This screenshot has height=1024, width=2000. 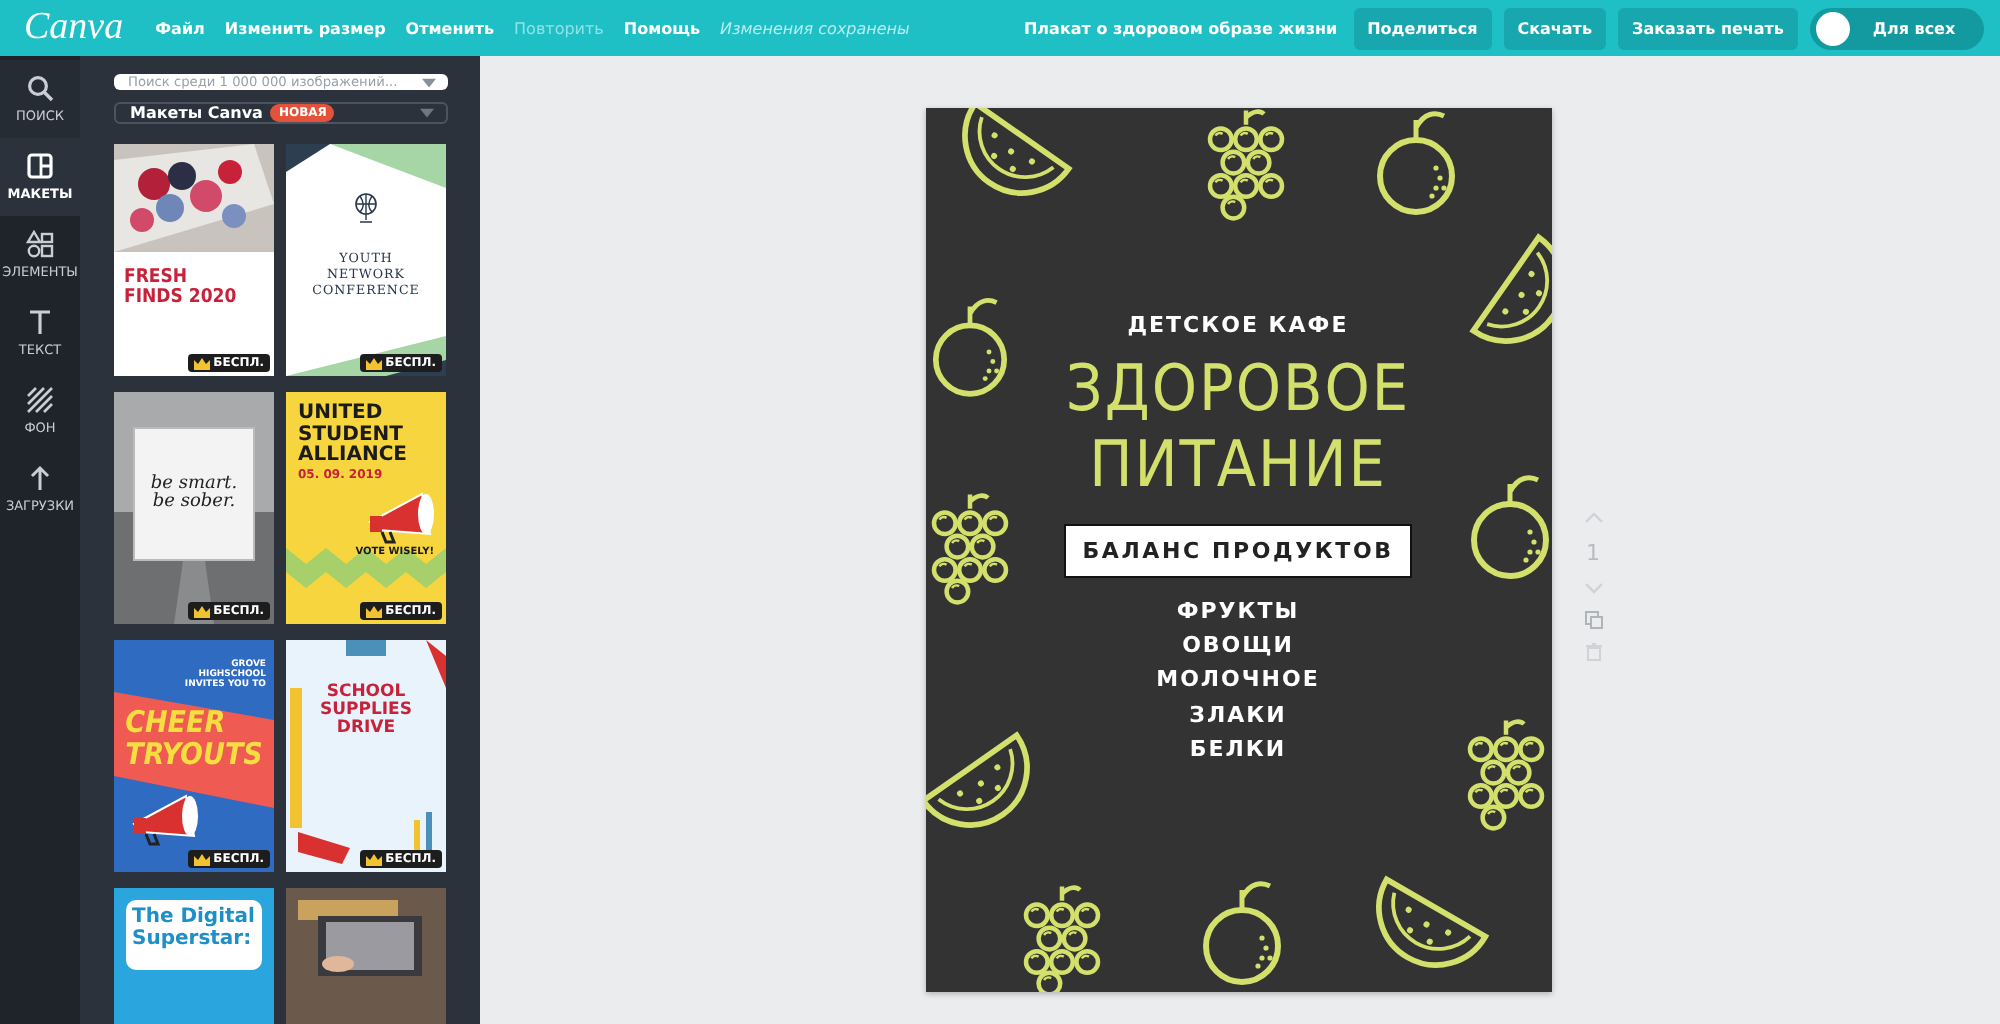 What do you see at coordinates (815, 28) in the screenshot?
I see `save-status: Изменения сохранены` at bounding box center [815, 28].